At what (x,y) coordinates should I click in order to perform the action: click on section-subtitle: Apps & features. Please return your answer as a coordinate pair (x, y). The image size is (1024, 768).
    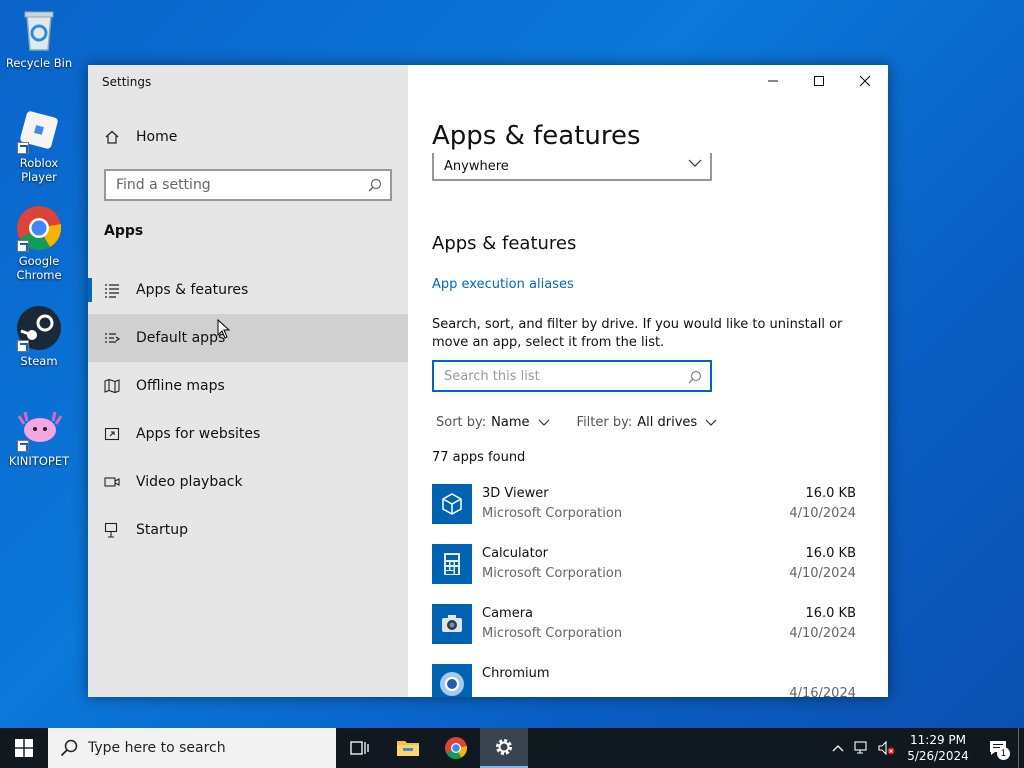
    Looking at the image, I should click on (504, 243).